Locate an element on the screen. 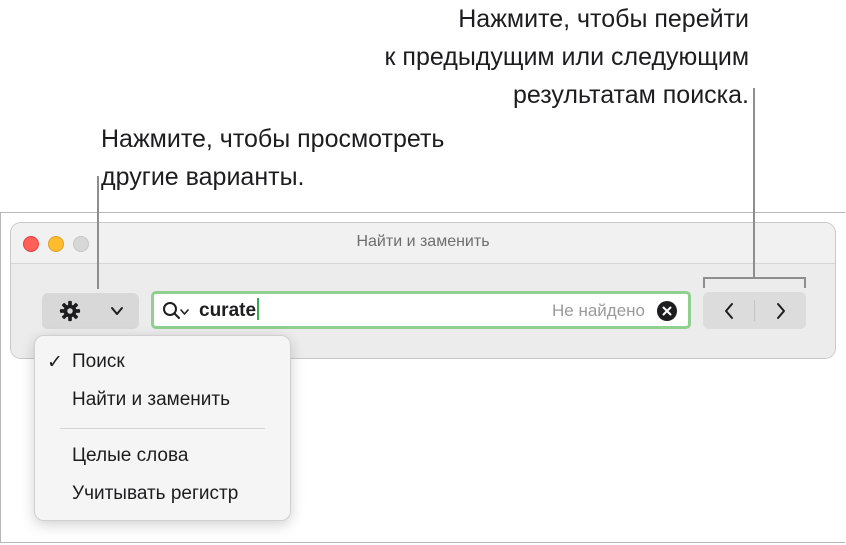  menu-item-label: Учитывать регистр is located at coordinates (155, 493).